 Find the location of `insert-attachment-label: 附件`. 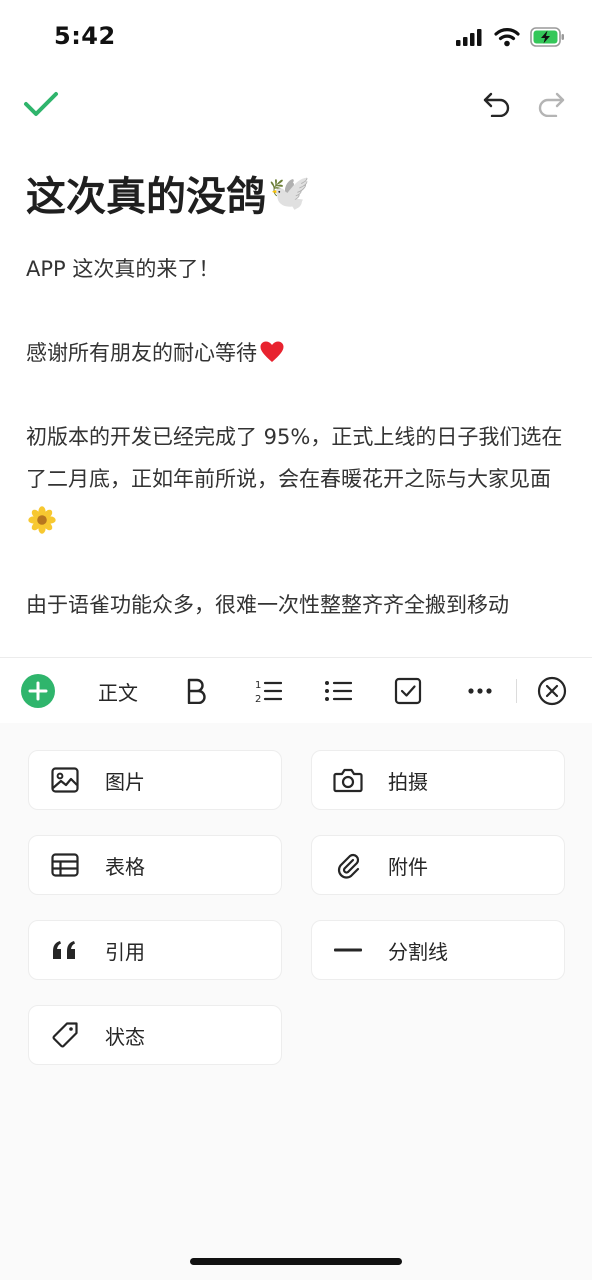

insert-attachment-label: 附件 is located at coordinates (408, 866).